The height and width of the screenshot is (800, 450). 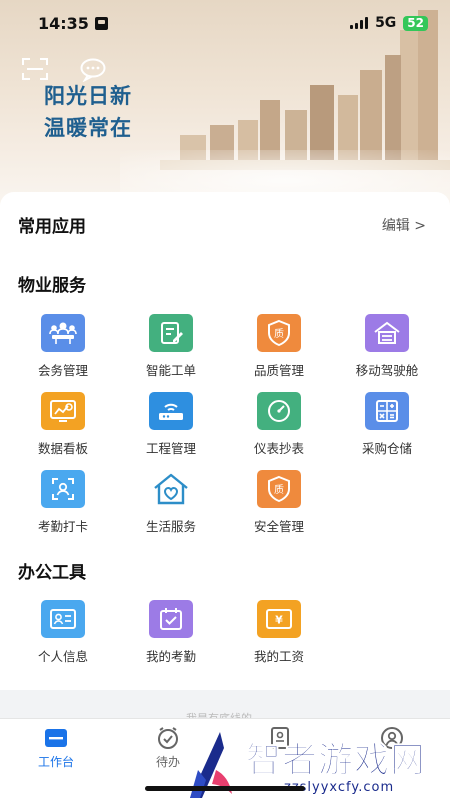 I want to click on common-apps-header: 常用应用 编辑 >, so click(x=222, y=224).